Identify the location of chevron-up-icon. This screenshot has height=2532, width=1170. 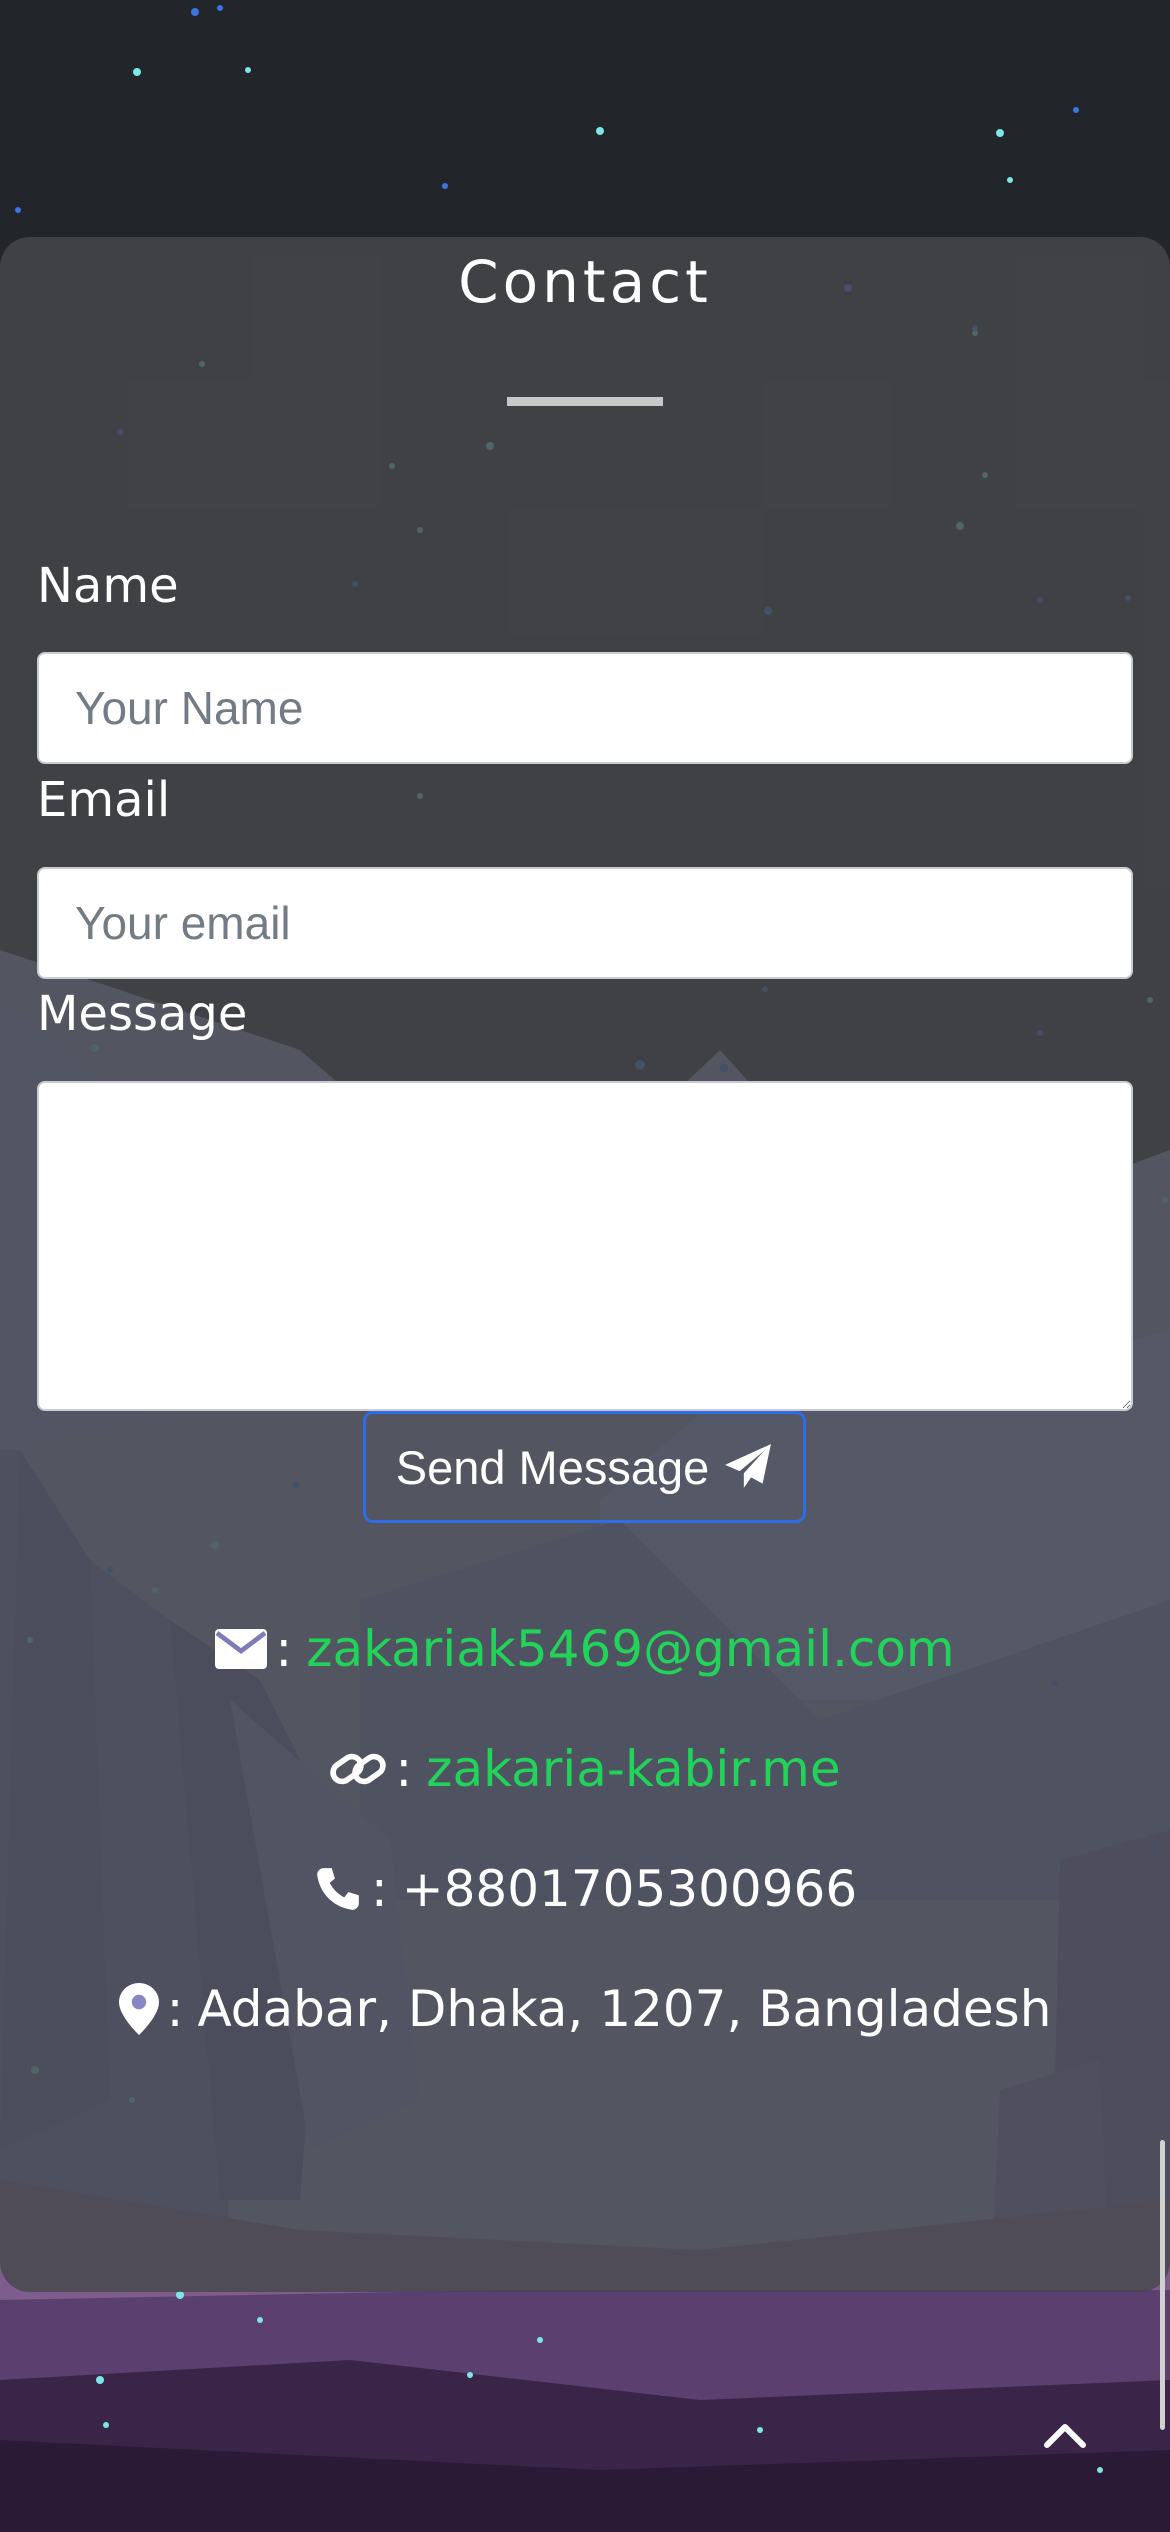
(1065, 2436).